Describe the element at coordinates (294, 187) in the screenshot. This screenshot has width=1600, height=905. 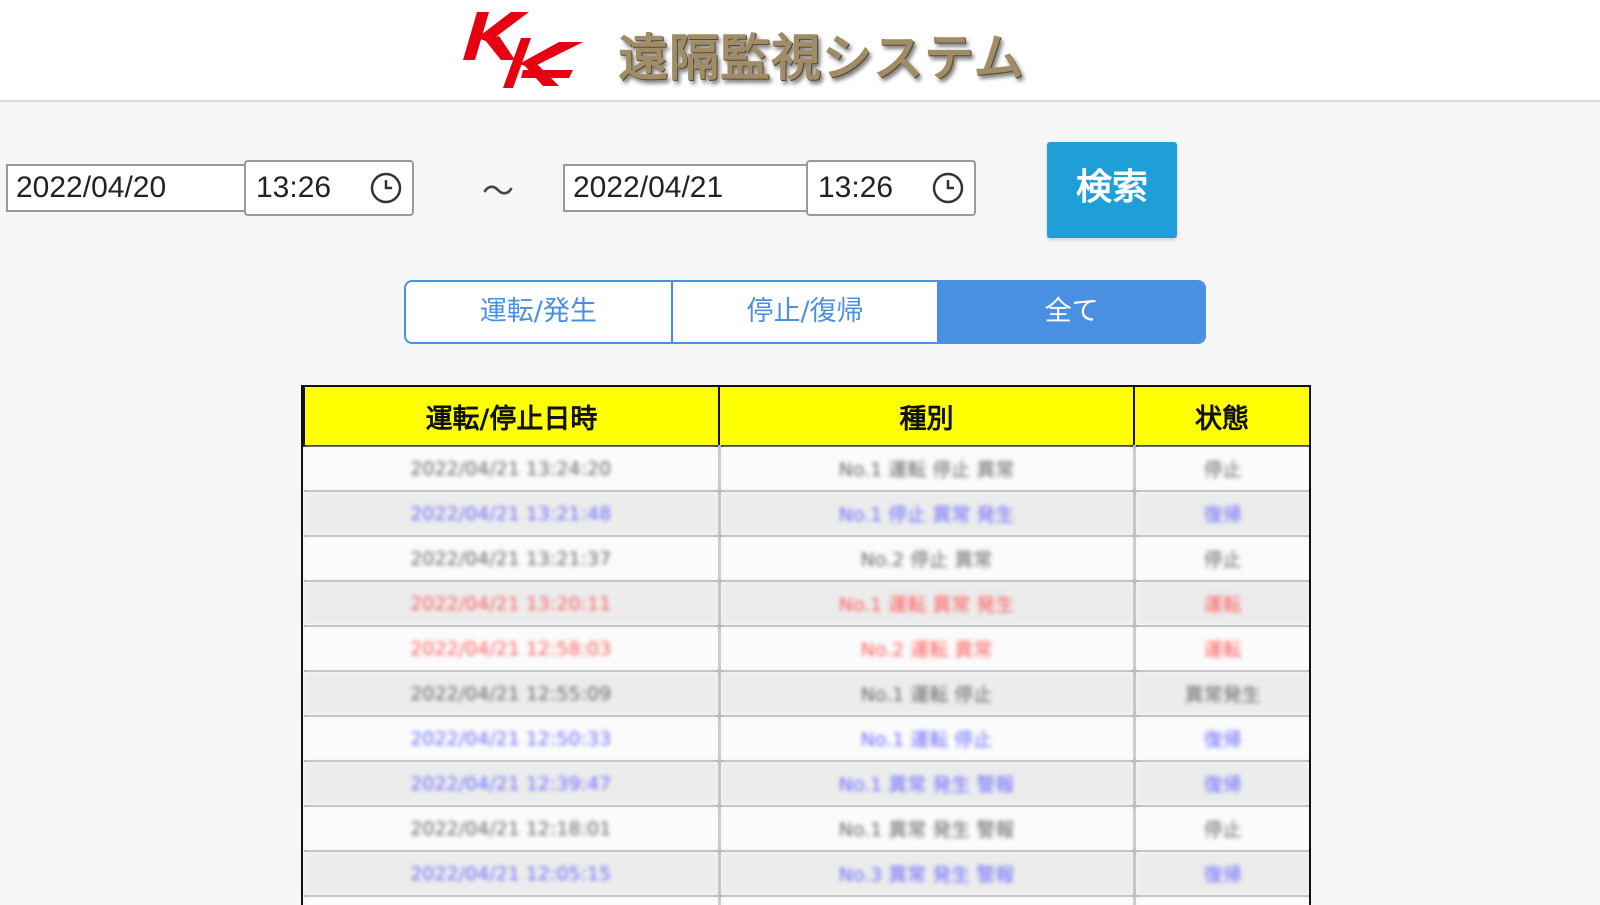
I see `from-time-value: 13:26` at that location.